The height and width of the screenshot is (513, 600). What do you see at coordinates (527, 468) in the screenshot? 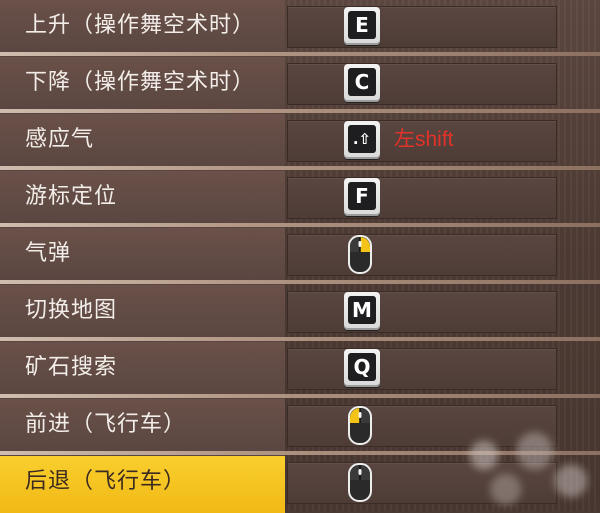
I see `blurred-watermark` at bounding box center [527, 468].